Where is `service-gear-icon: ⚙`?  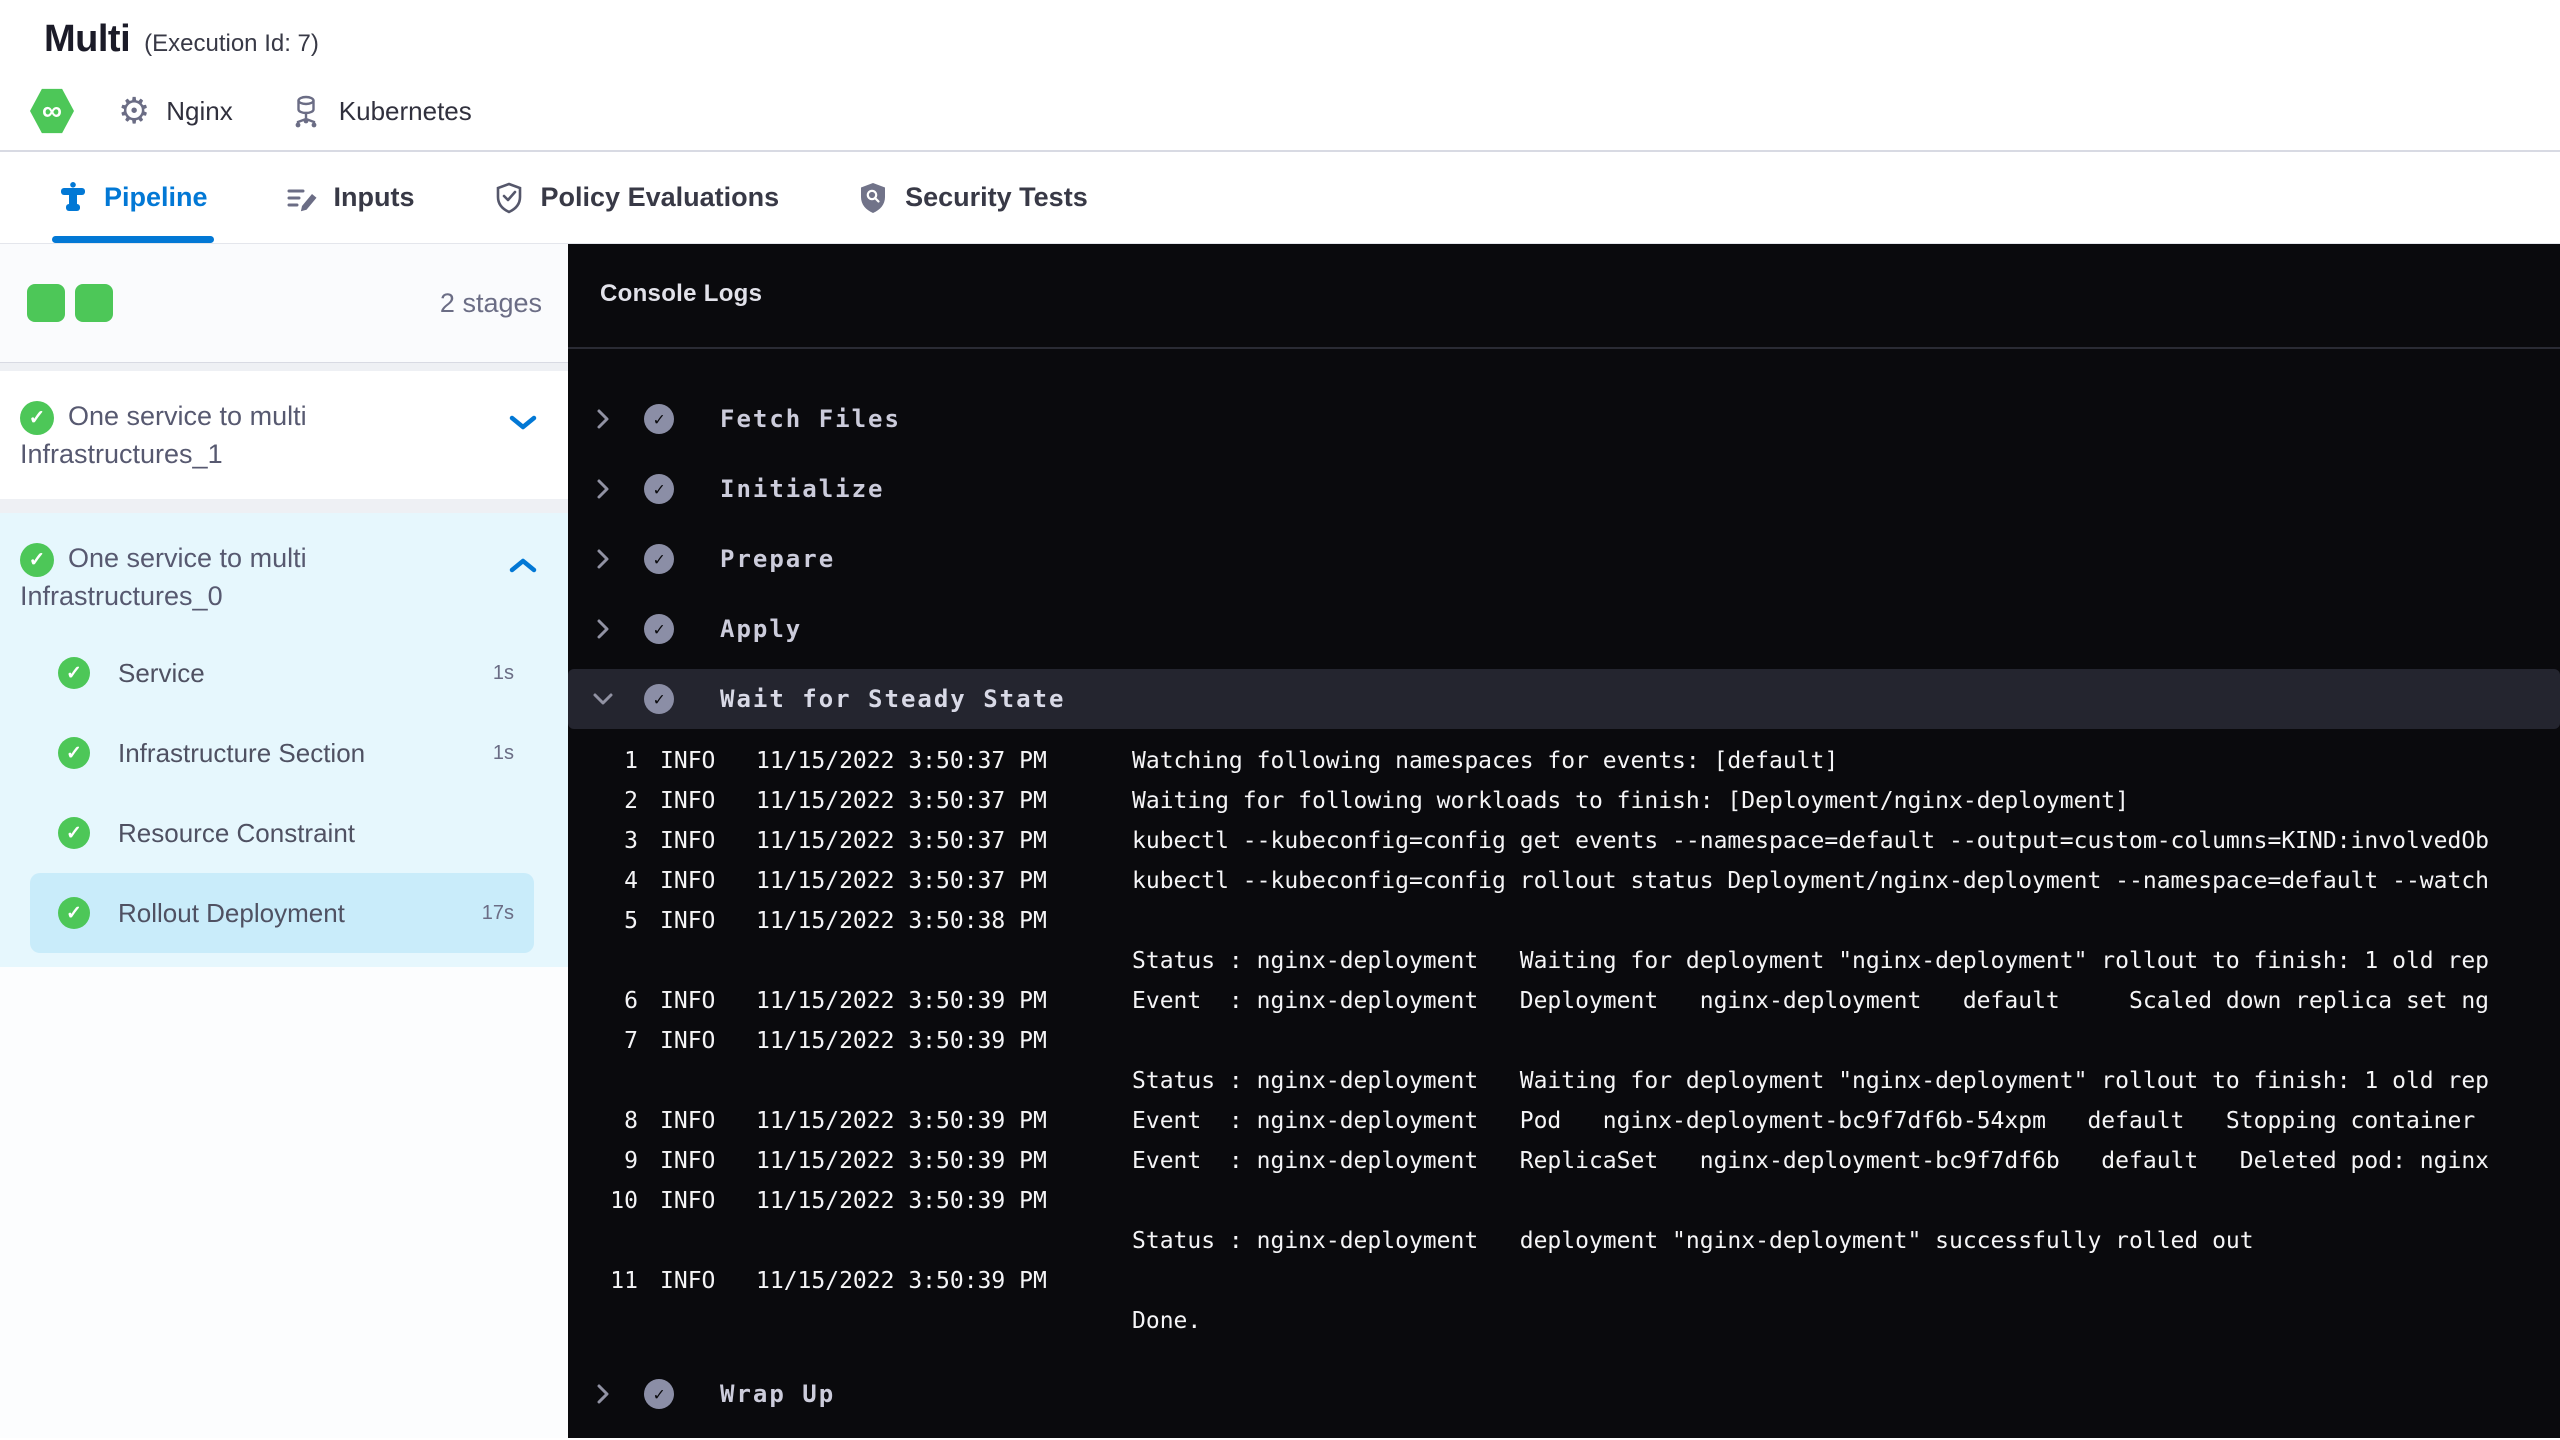 service-gear-icon: ⚙ is located at coordinates (134, 110).